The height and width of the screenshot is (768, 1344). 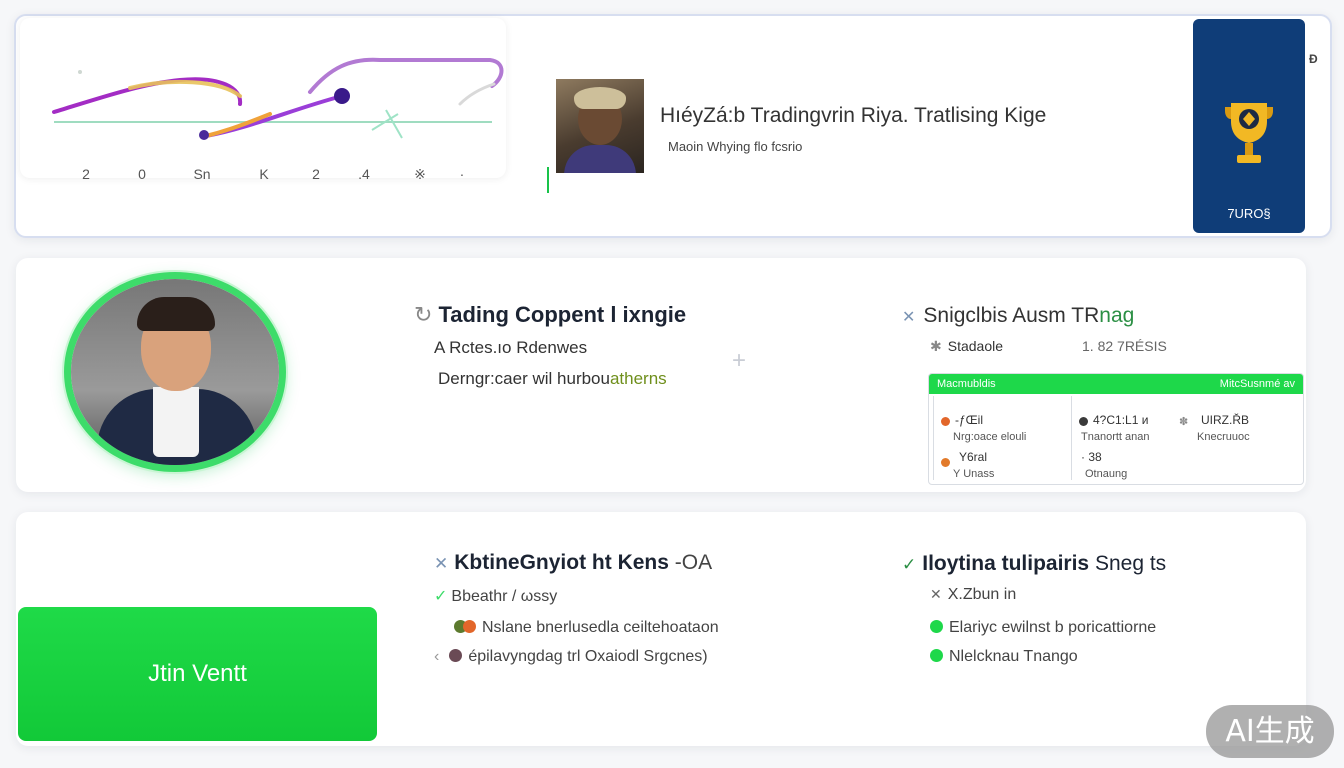 I want to click on tick-label: ※, so click(x=420, y=174).